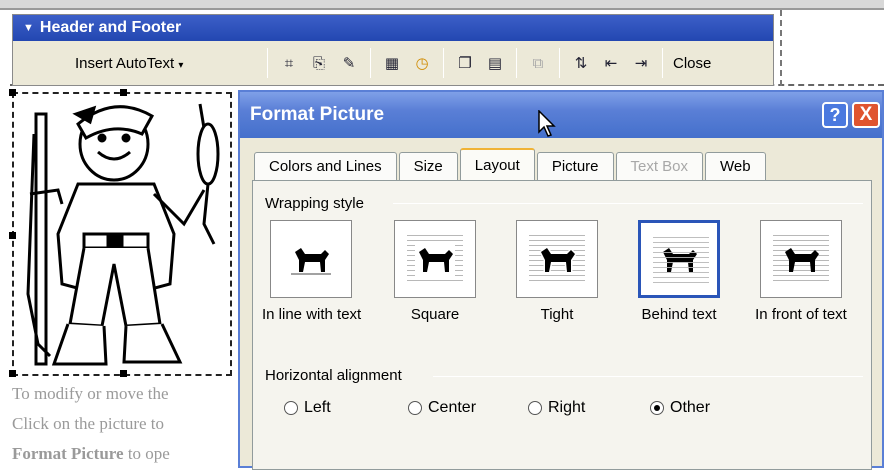 Image resolution: width=884 pixels, height=470 pixels. Describe the element at coordinates (679, 314) in the screenshot. I see `wrap-option-label: Behind text` at that location.